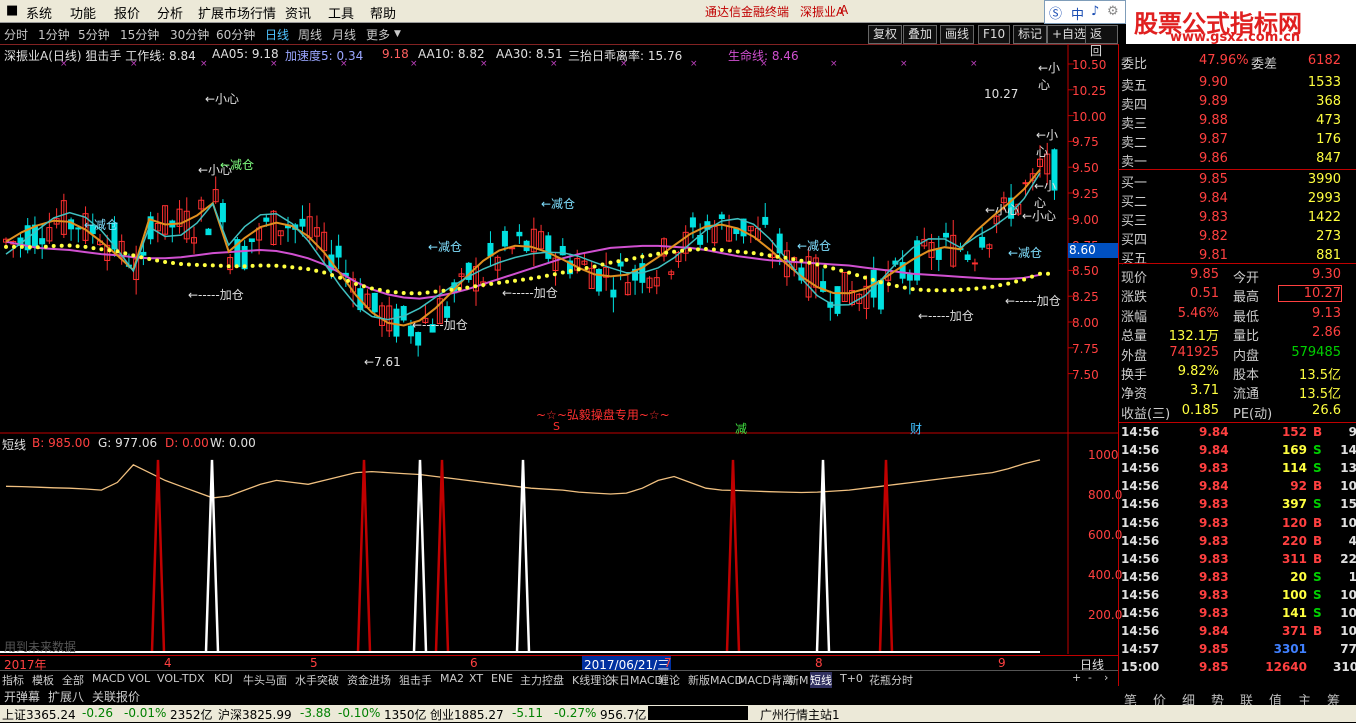 This screenshot has height=723, width=1356. I want to click on sell-level-row: 卖二 9.87 176, so click(1231, 141).